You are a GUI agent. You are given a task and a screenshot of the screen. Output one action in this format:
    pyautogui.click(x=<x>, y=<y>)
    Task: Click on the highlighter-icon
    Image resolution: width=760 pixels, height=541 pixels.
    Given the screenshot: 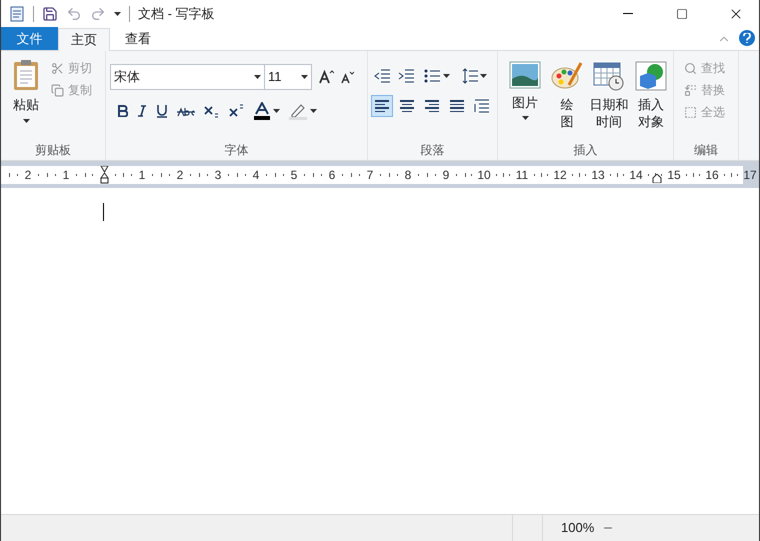 What is the action you would take?
    pyautogui.click(x=298, y=111)
    